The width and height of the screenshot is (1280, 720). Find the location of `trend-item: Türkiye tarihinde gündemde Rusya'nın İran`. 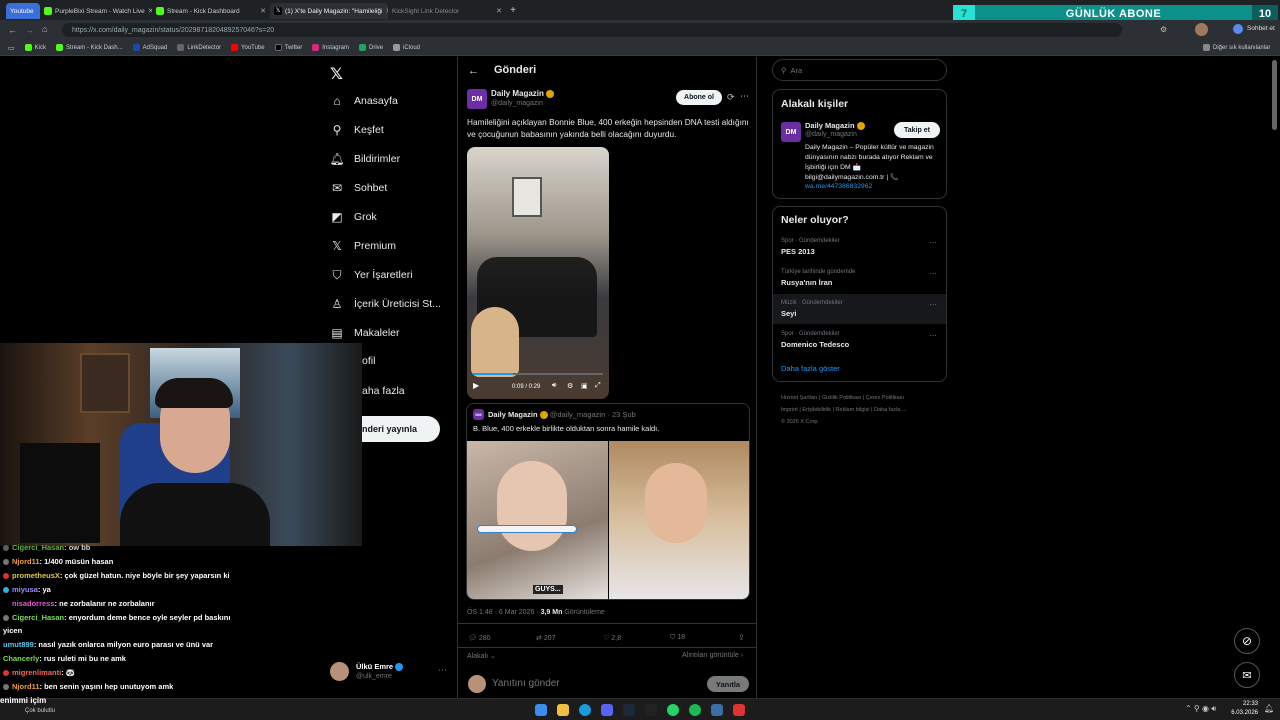

trend-item: Türkiye tarihinde gündemde Rusya'nın İran is located at coordinates (818, 278).